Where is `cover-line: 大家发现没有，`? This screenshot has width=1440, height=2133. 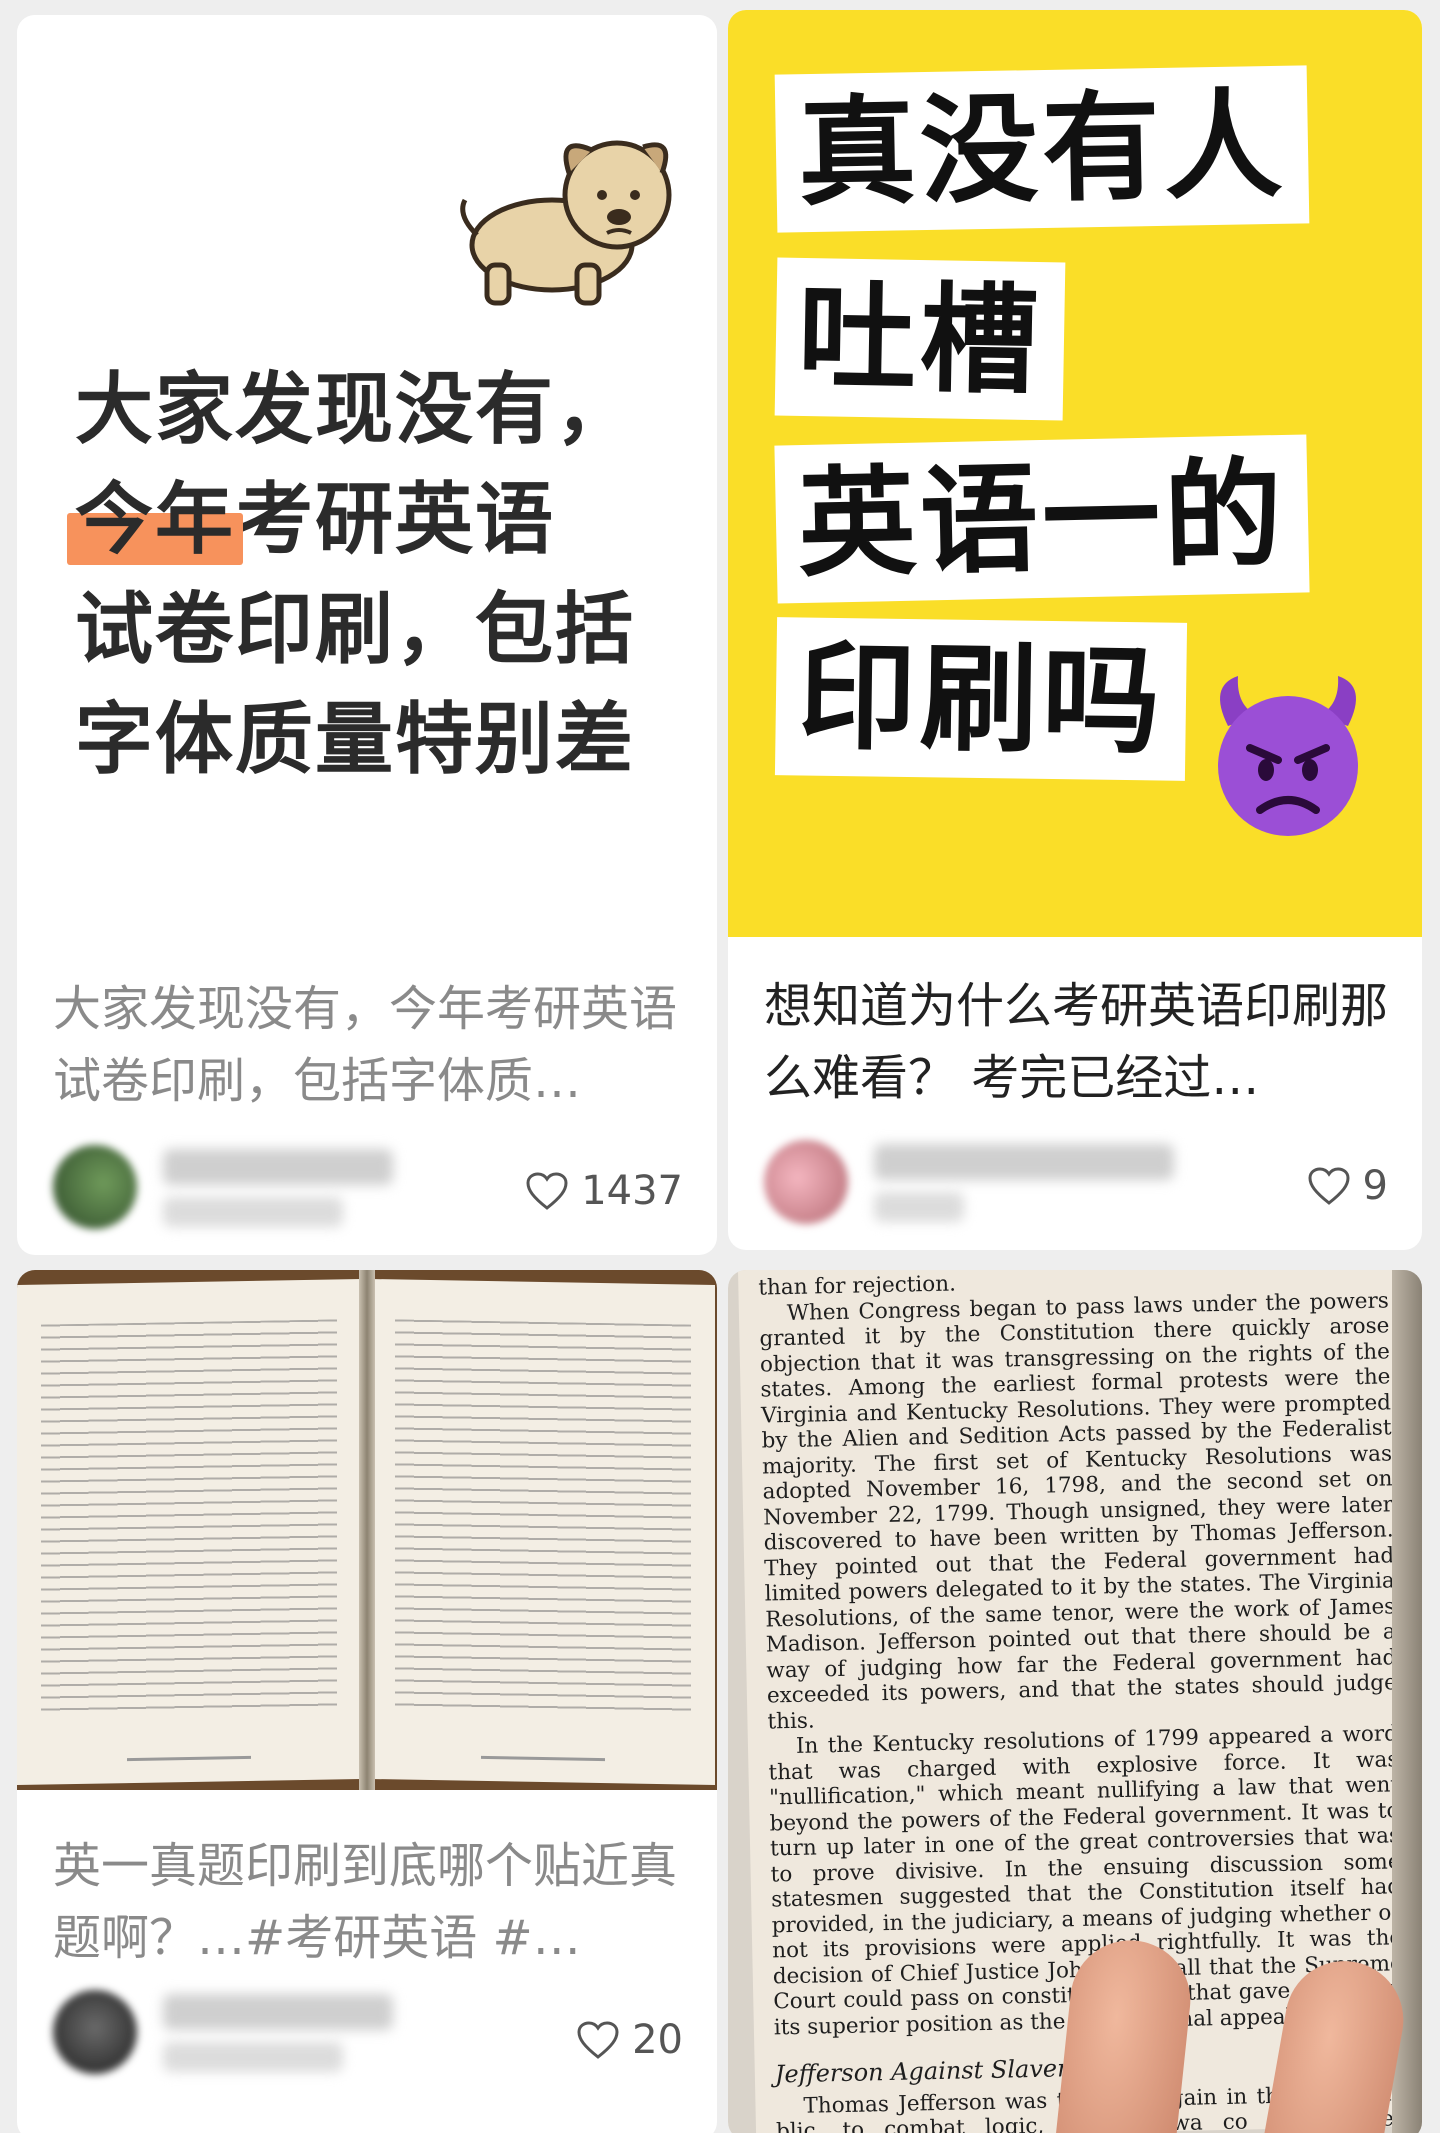 cover-line: 大家发现没有， is located at coordinates (355, 410).